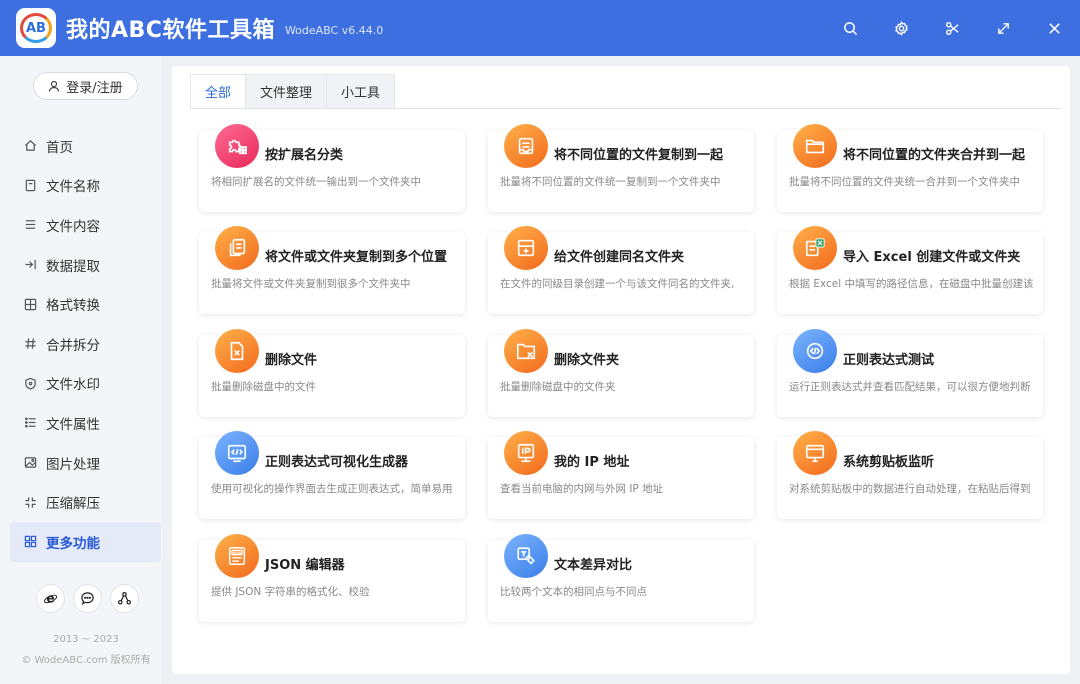  What do you see at coordinates (85, 186) in the screenshot?
I see `sidebar-item-filename: 文件名称` at bounding box center [85, 186].